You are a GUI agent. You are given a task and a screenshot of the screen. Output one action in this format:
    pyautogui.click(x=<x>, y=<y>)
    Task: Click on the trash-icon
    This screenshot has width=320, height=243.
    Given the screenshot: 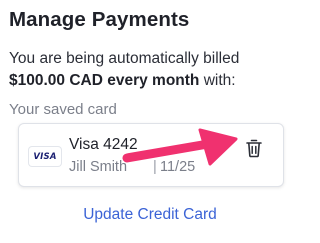 What is the action you would take?
    pyautogui.click(x=254, y=148)
    